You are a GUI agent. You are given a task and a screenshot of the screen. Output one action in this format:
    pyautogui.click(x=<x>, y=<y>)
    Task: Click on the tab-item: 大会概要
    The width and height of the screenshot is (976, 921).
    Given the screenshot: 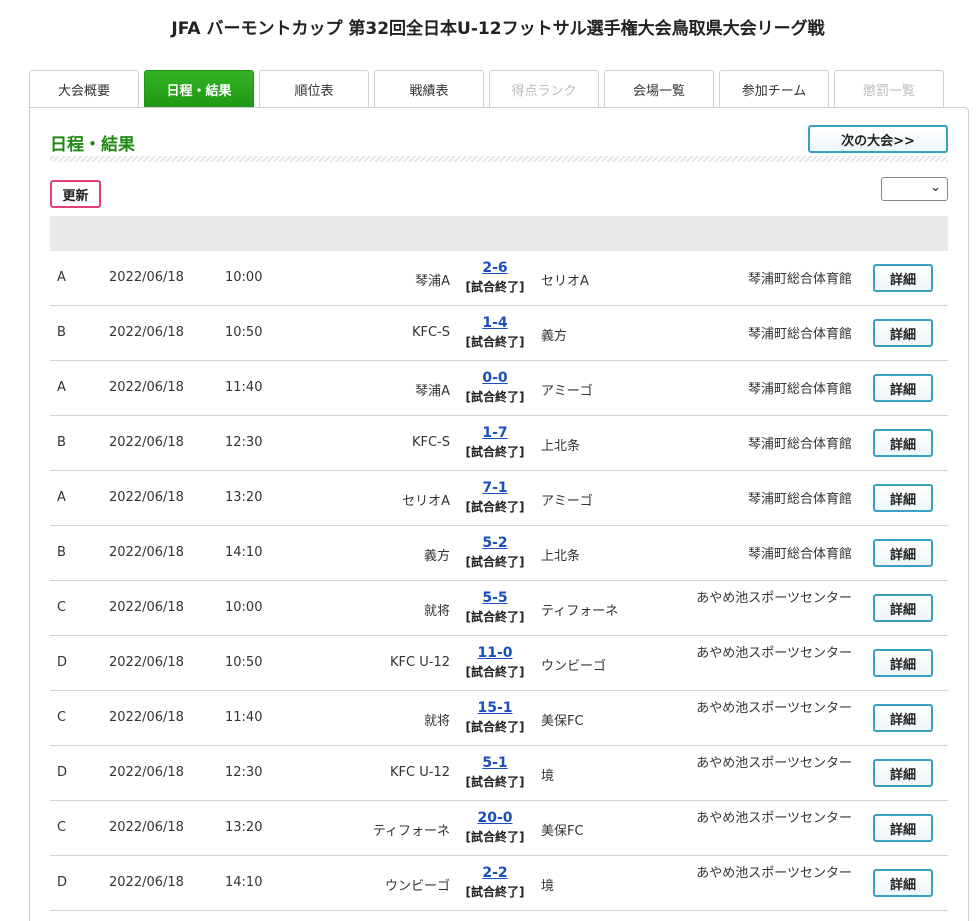 What is the action you would take?
    pyautogui.click(x=84, y=89)
    